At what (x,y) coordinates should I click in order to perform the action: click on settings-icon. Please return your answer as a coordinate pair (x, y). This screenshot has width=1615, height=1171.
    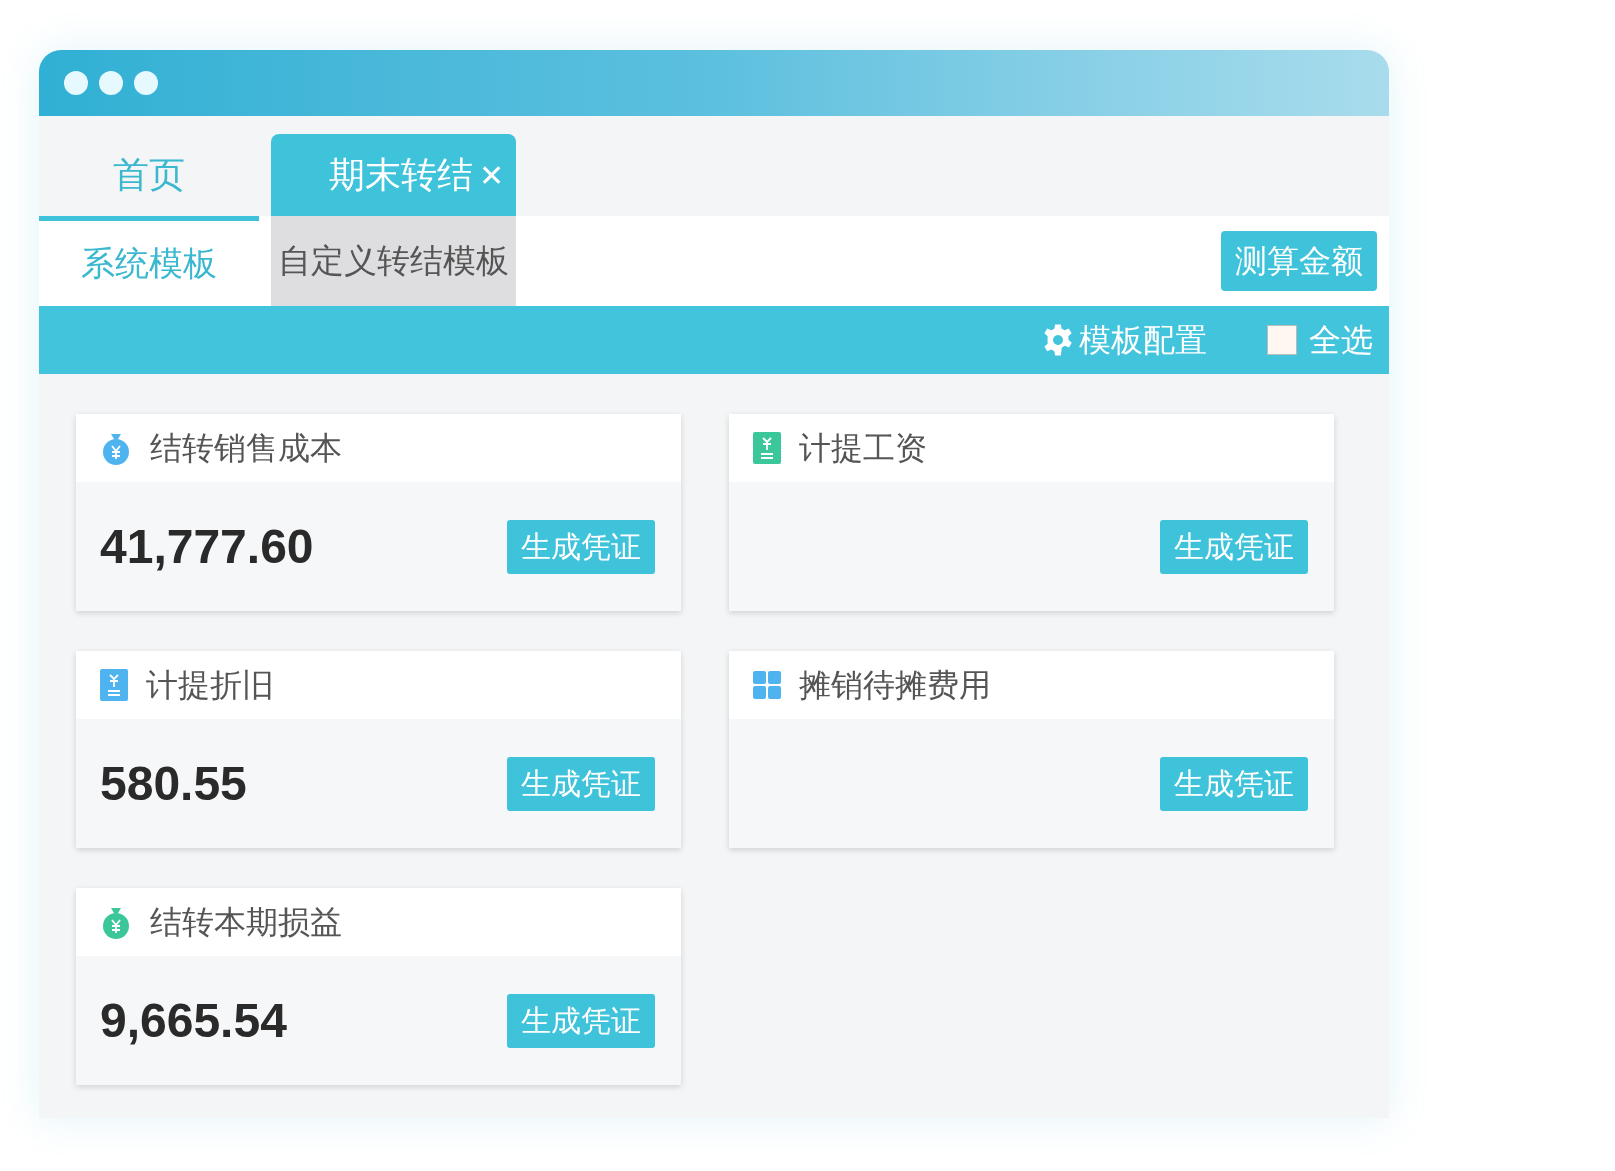
    Looking at the image, I should click on (1058, 340).